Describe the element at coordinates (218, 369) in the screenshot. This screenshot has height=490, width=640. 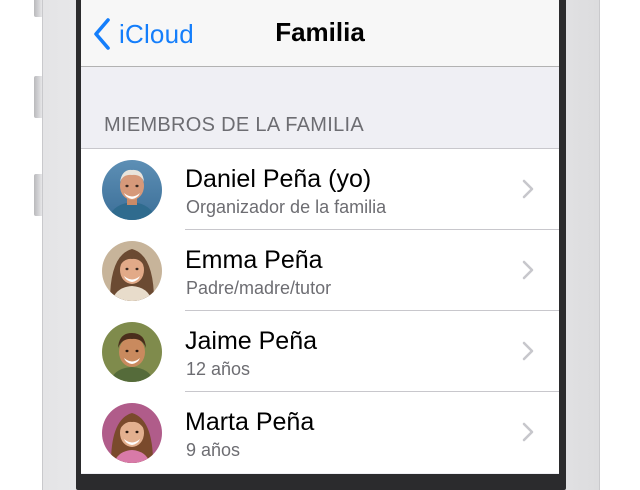
I see `member-role: 12 años` at that location.